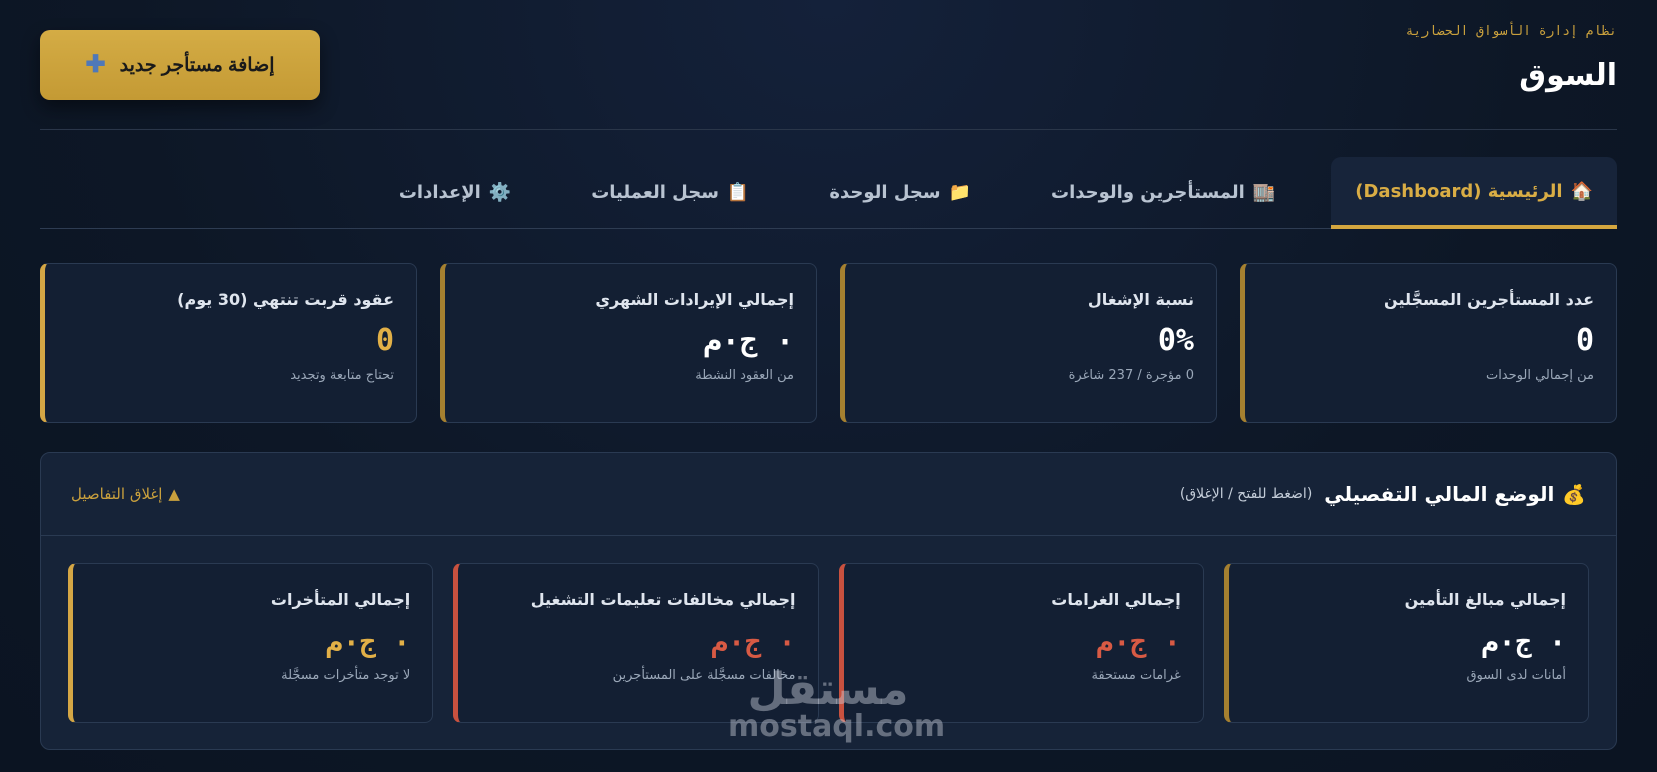 The height and width of the screenshot is (772, 1657). What do you see at coordinates (1264, 192) in the screenshot?
I see `building-icon: 🏬` at bounding box center [1264, 192].